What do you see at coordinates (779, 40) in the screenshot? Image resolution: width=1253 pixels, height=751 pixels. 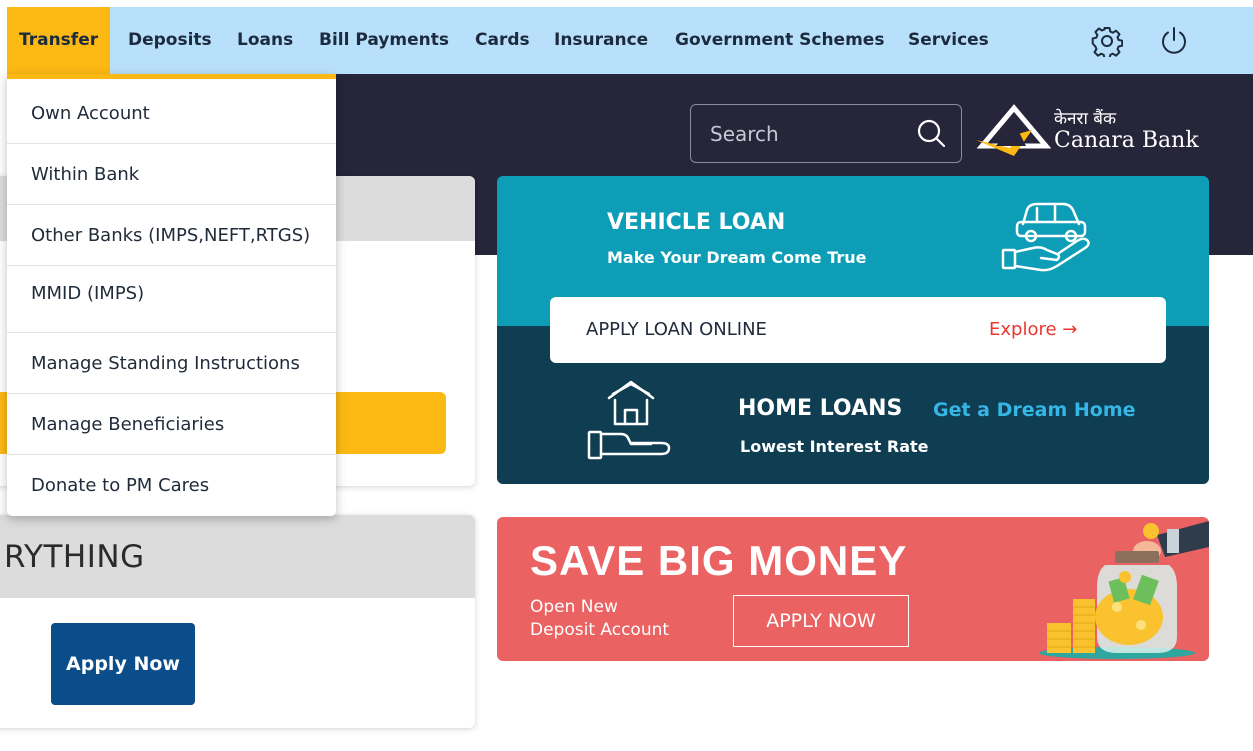 I see `nav-item-government-schemes: Government Schemes` at bounding box center [779, 40].